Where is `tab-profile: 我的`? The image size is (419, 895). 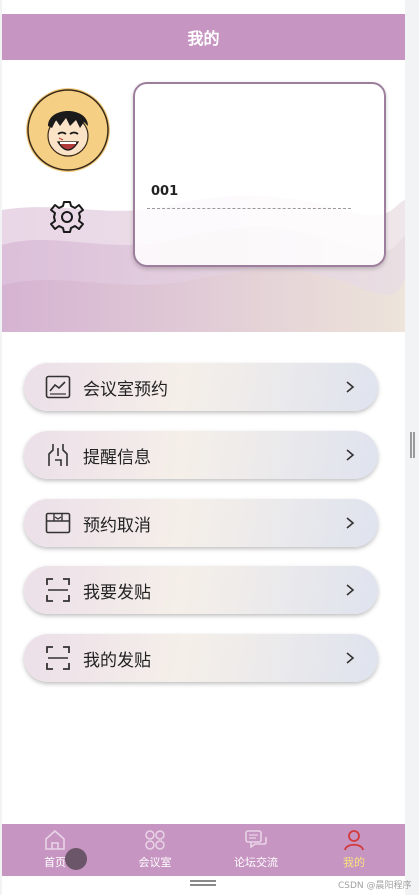 tab-profile: 我的 is located at coordinates (354, 850).